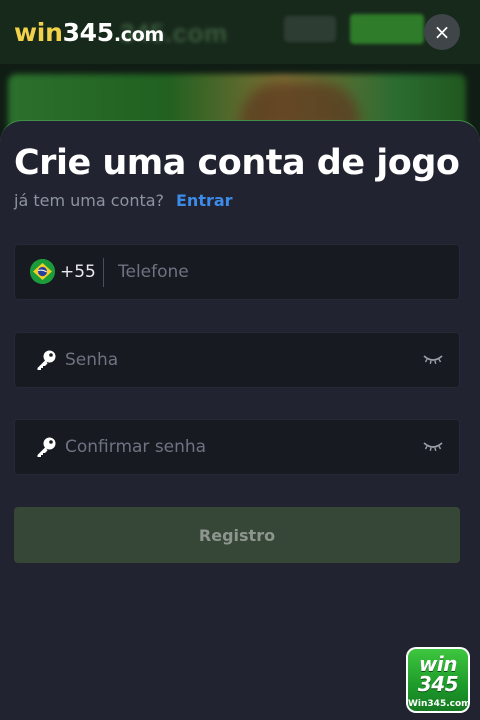 The height and width of the screenshot is (720, 480). Describe the element at coordinates (135, 447) in the screenshot. I see `confirm-password-input-placeholder: Confirmar senha` at that location.